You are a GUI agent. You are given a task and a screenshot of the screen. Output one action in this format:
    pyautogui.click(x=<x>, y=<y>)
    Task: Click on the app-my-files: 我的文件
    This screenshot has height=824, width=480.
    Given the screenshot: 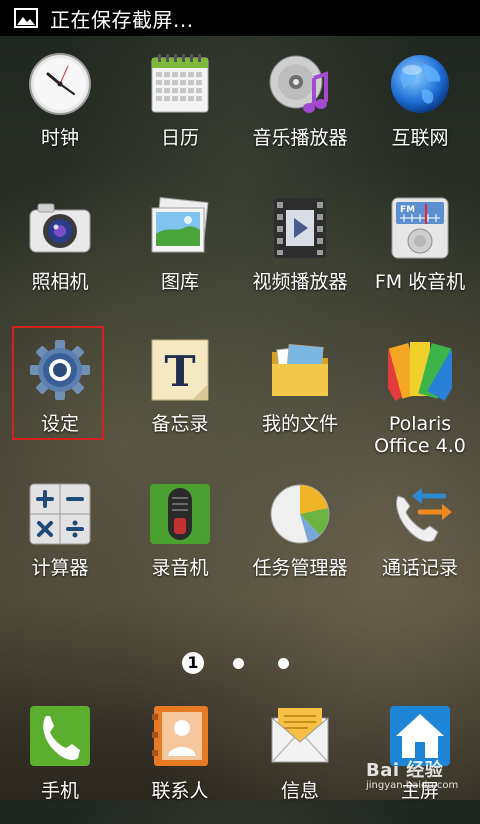 What is the action you would take?
    pyautogui.click(x=300, y=398)
    